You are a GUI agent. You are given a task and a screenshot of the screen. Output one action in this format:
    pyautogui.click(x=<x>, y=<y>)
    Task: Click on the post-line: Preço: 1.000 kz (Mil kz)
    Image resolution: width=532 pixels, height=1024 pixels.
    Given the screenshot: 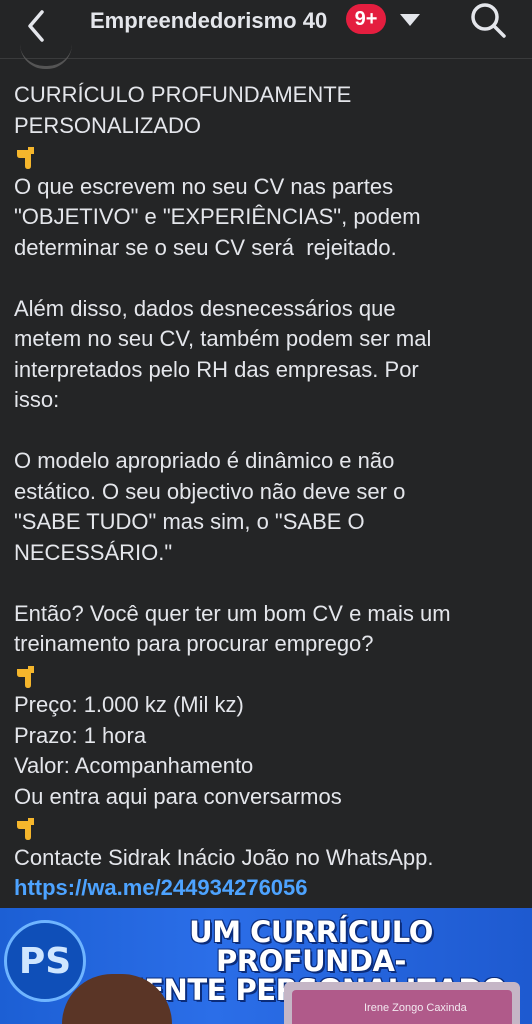 What is the action you would take?
    pyautogui.click(x=129, y=704)
    